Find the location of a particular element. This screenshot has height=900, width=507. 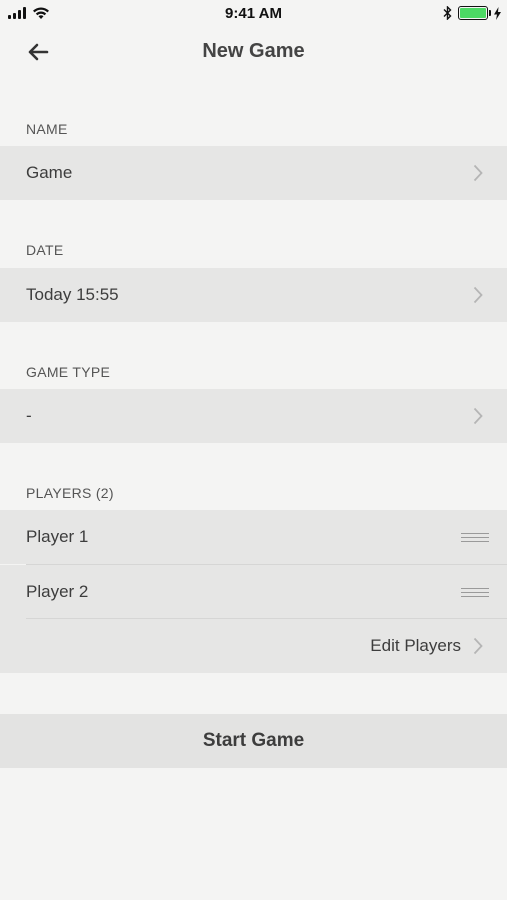

date-value: Today 15:55 is located at coordinates (72, 294).